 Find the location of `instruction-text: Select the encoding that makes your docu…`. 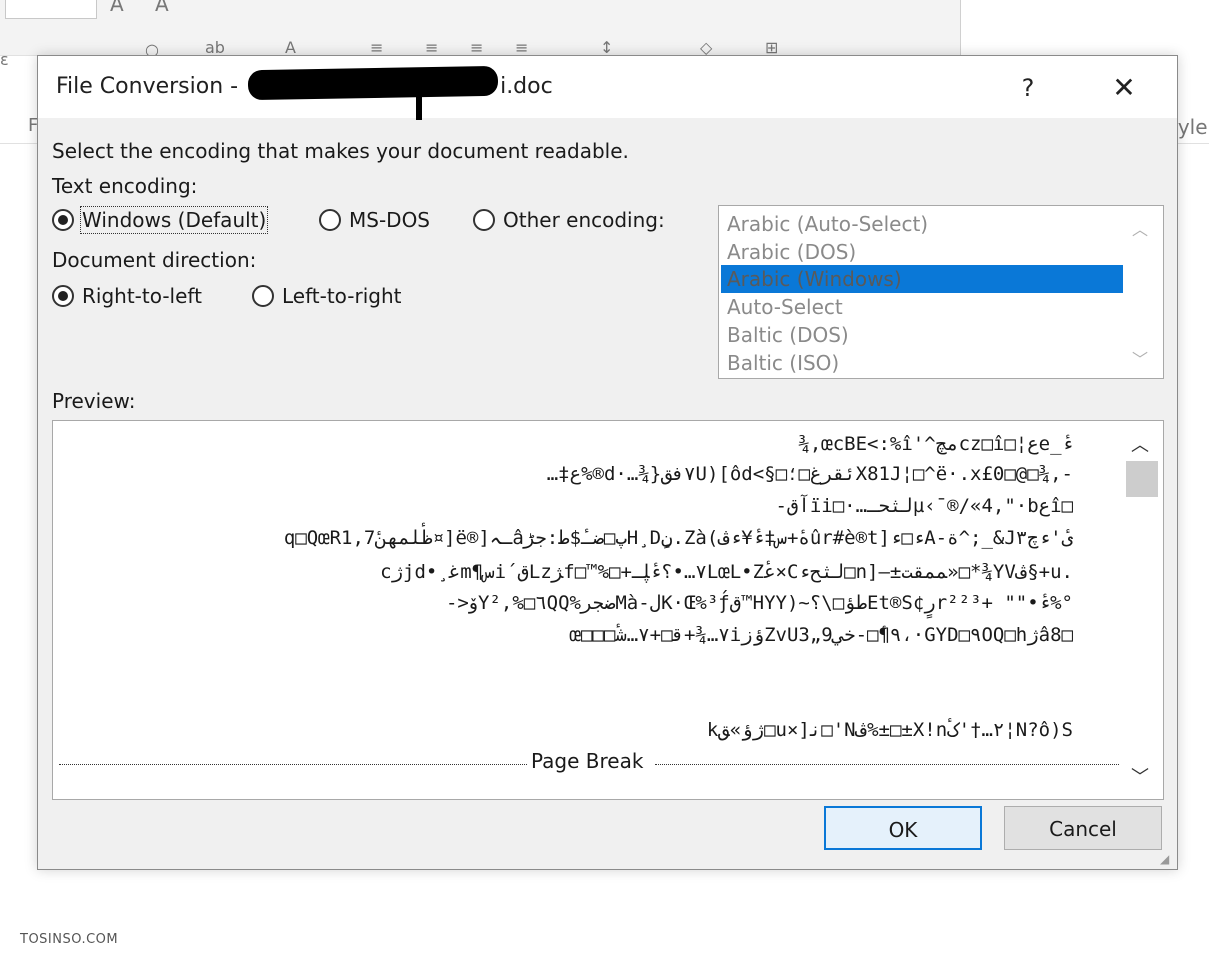

instruction-text: Select the encoding that makes your docu… is located at coordinates (340, 151).